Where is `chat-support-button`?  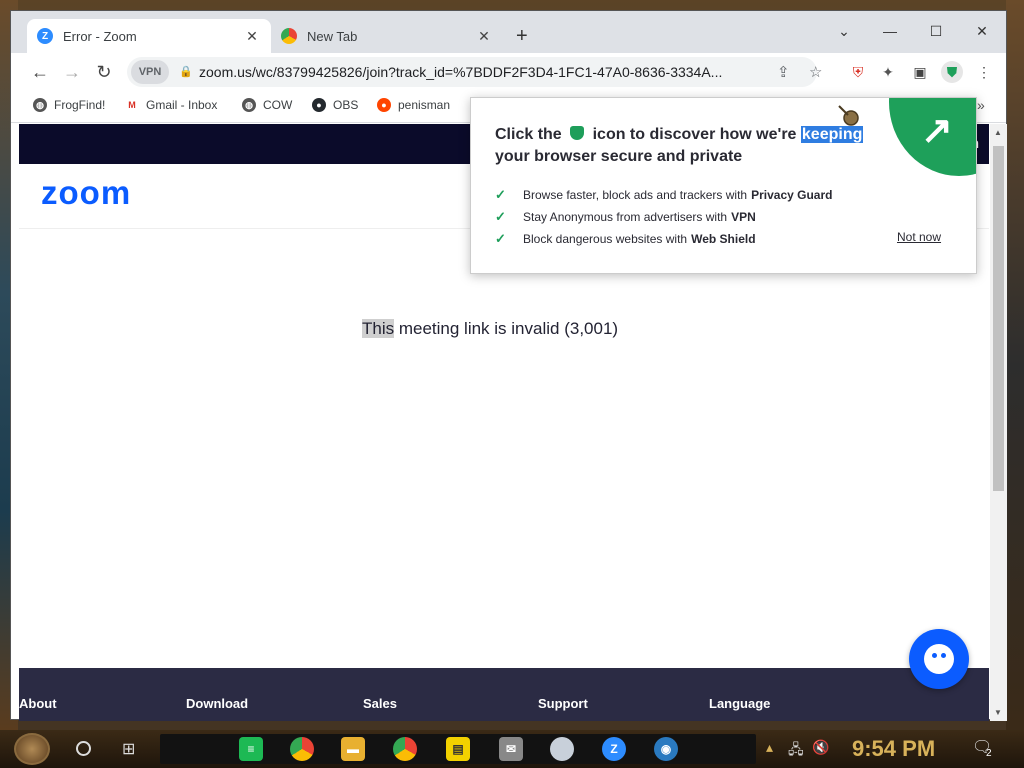
chat-support-button is located at coordinates (939, 659).